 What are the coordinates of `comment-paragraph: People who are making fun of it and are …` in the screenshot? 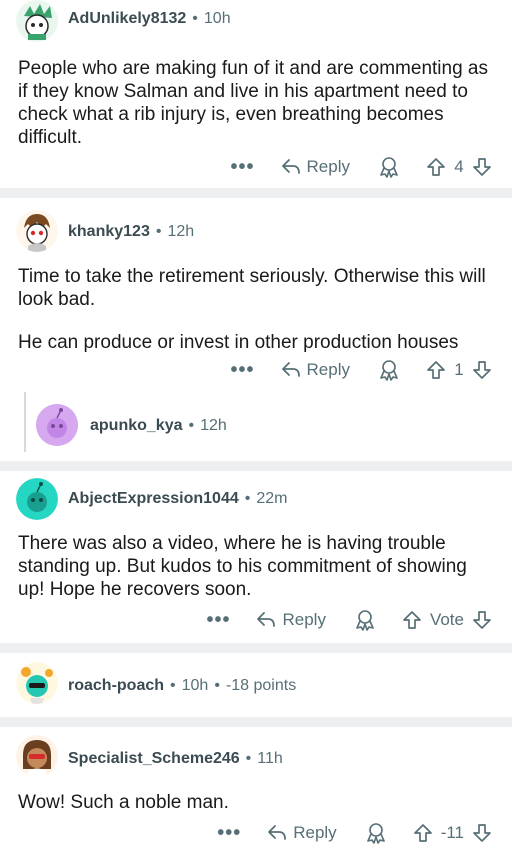 It's located at (253, 103).